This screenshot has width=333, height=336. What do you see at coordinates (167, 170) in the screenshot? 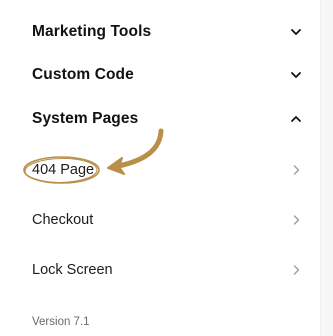
I see `system-page-404: 404 Page` at bounding box center [167, 170].